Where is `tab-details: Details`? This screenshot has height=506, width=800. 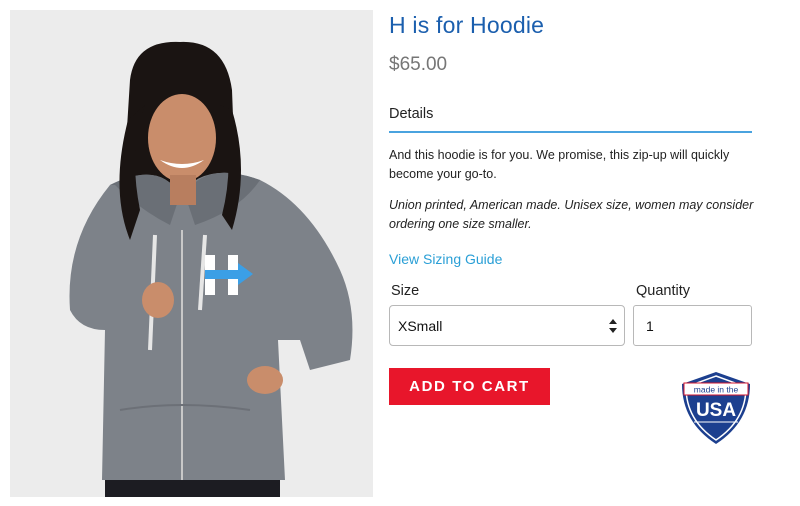
tab-details: Details is located at coordinates (411, 114).